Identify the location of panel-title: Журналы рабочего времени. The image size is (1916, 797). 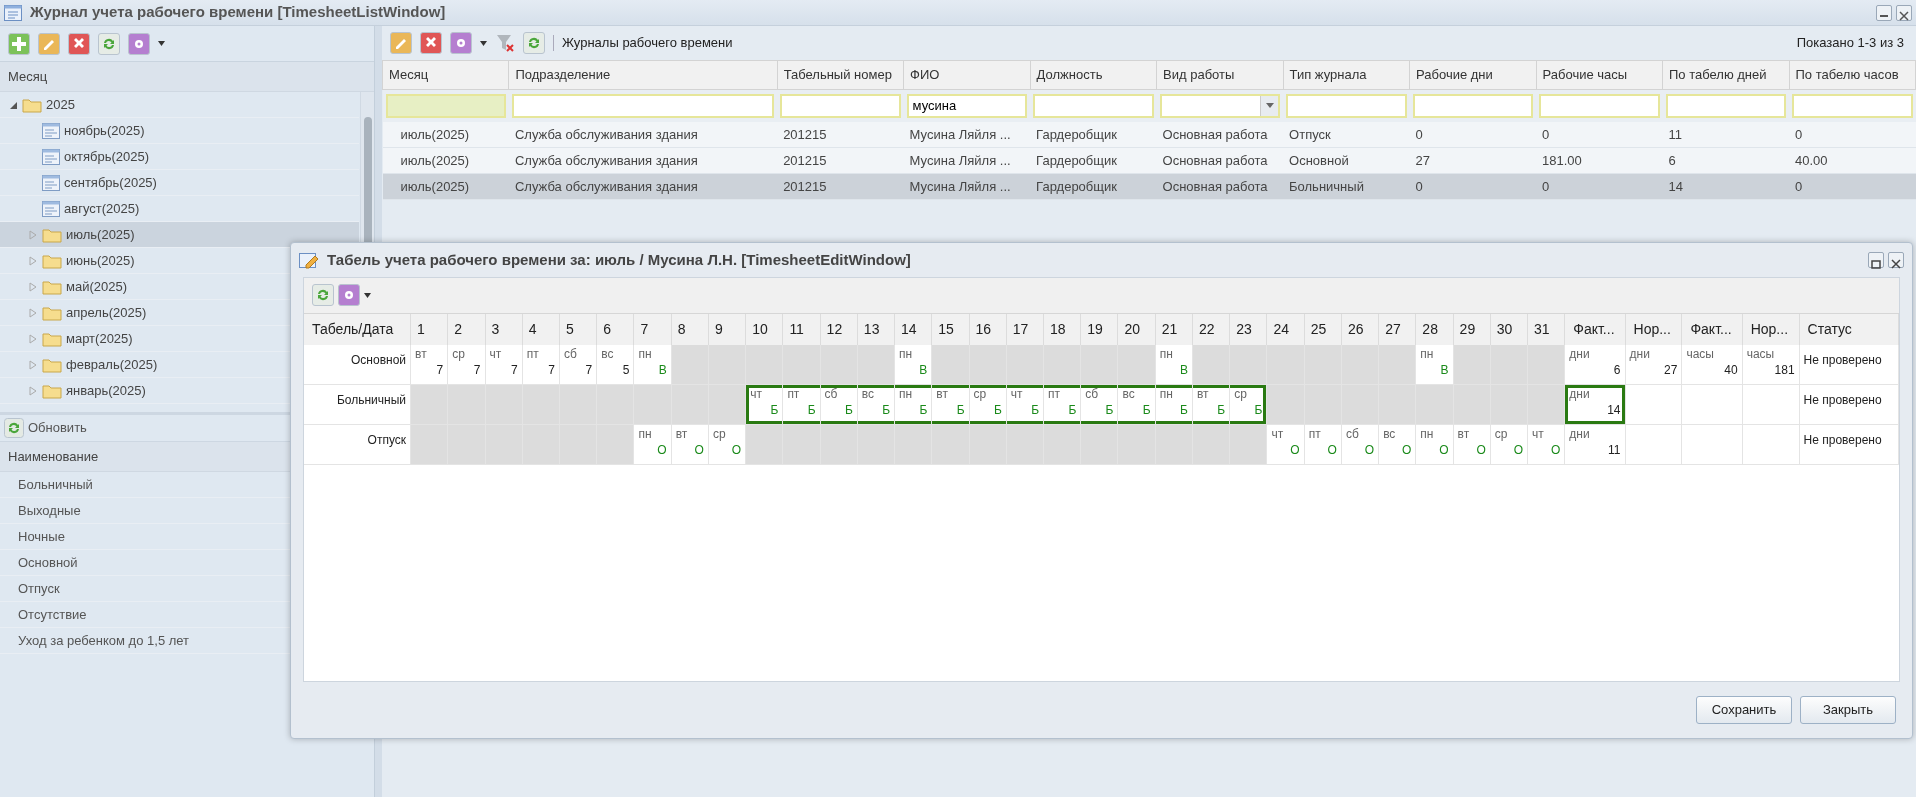
(647, 43).